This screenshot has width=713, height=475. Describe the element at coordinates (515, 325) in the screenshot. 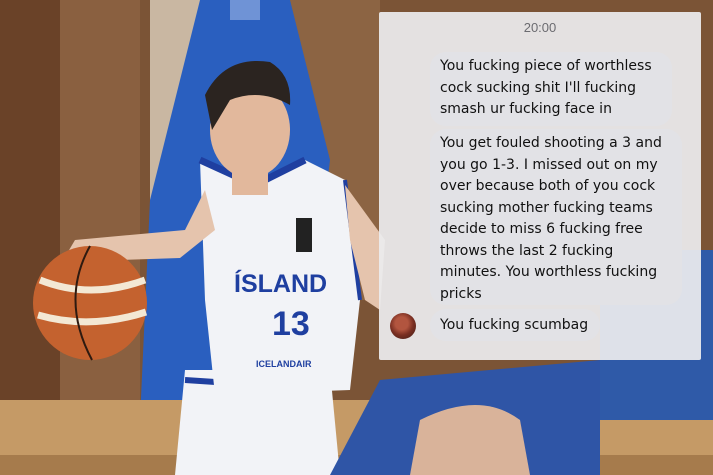

I see `message-bubble: You fucking scumbag` at that location.